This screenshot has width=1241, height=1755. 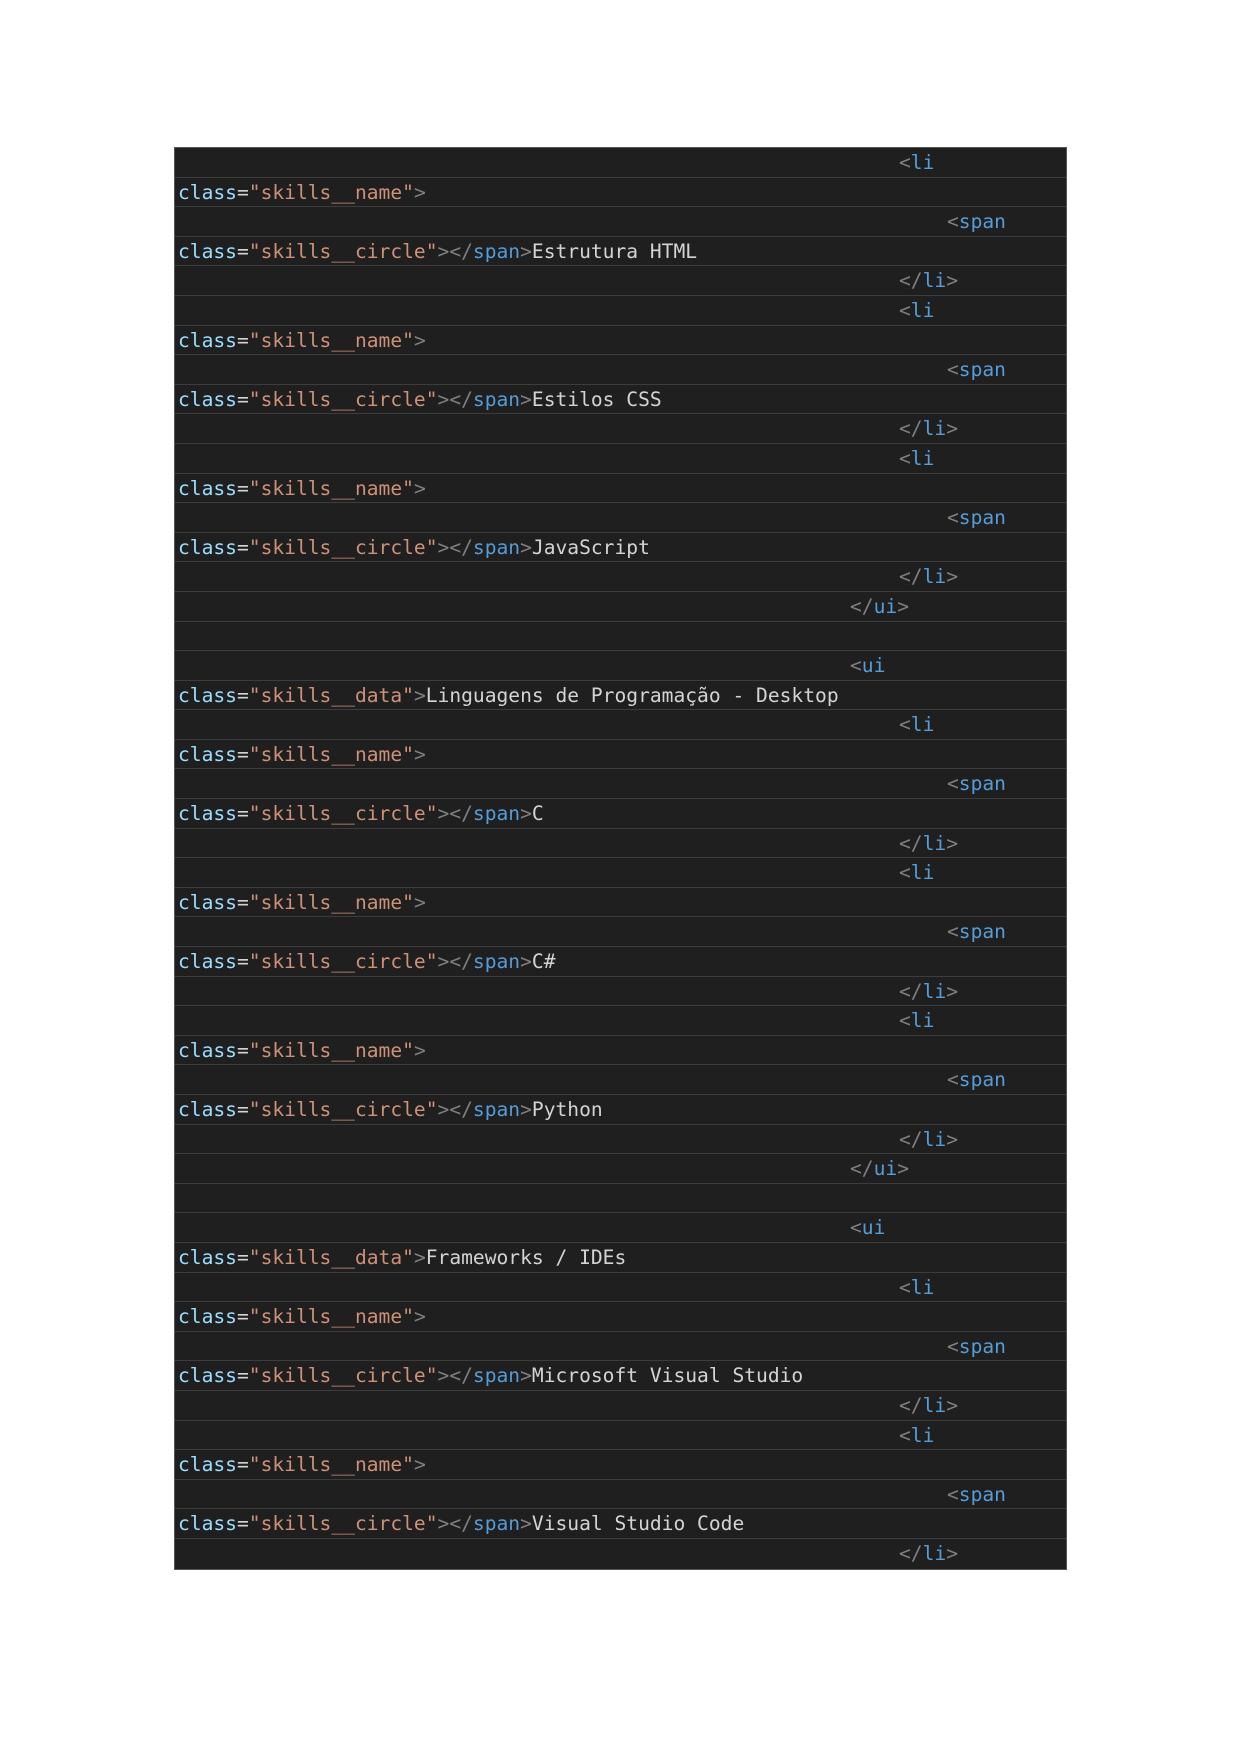 What do you see at coordinates (638, 1524) in the screenshot?
I see `code-token-text: Visual Studio Code` at bounding box center [638, 1524].